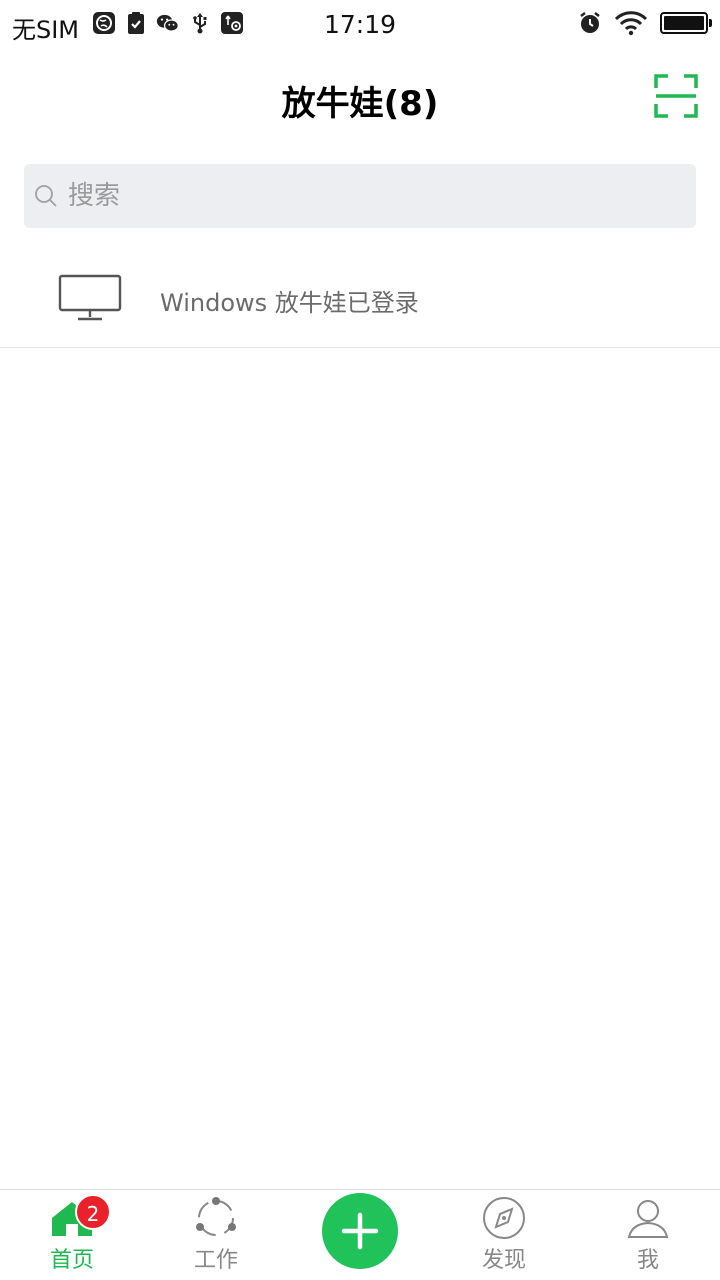  I want to click on tab-bar: 2 首页 工作 发现 我, so click(360, 1234).